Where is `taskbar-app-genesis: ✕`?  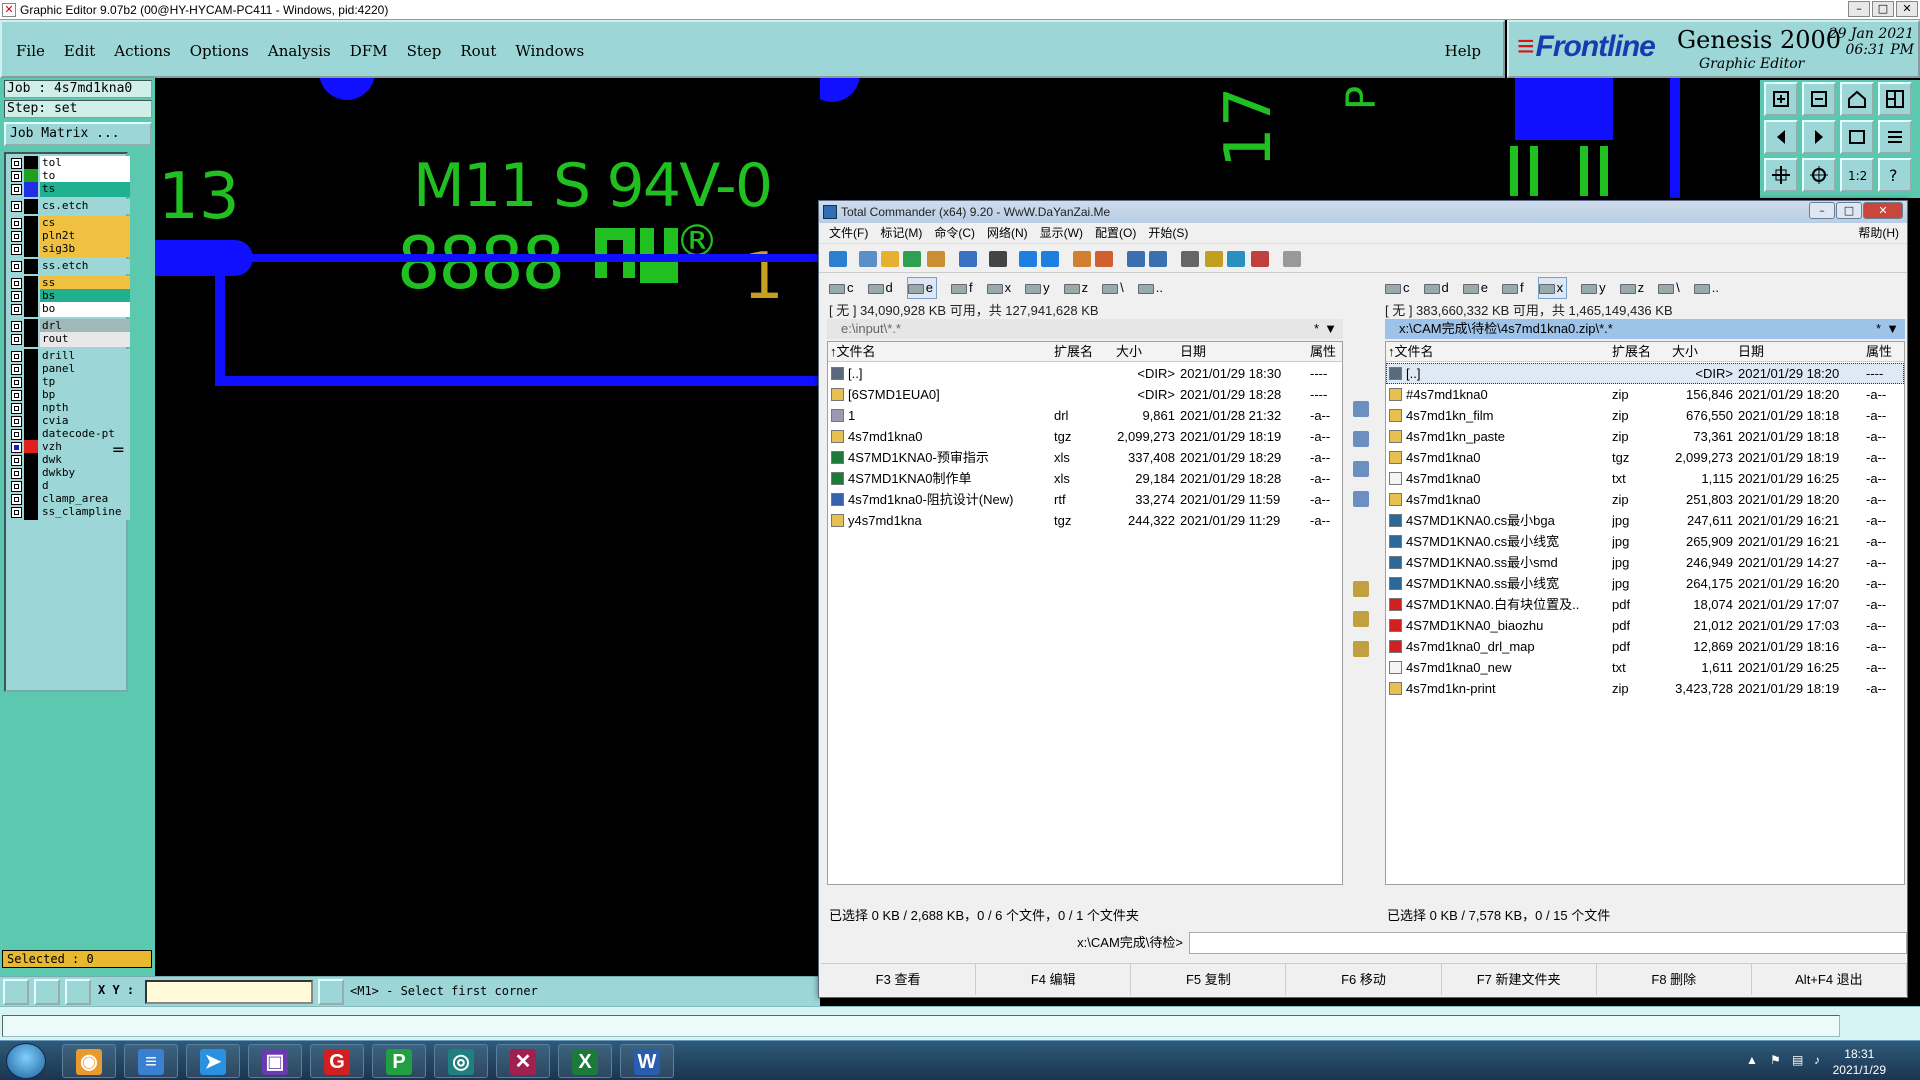
taskbar-app-genesis: ✕ is located at coordinates (523, 1061).